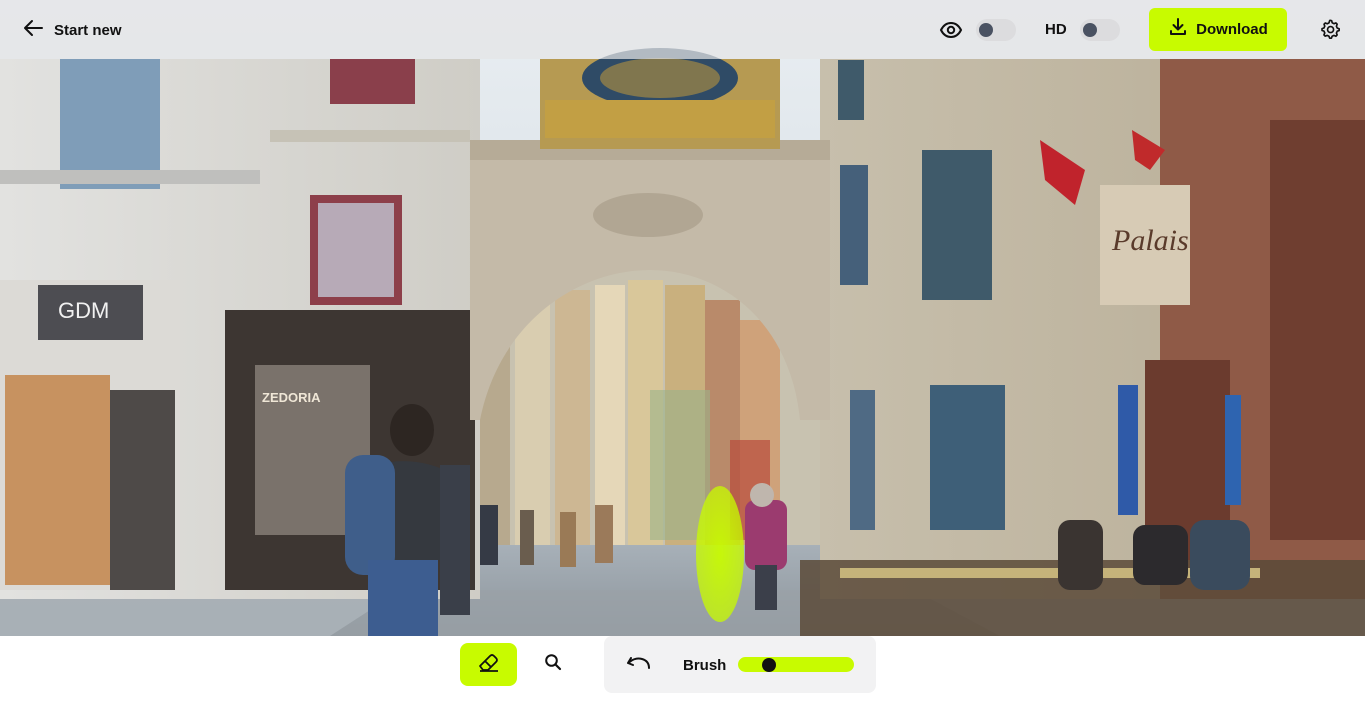 The height and width of the screenshot is (704, 1365). I want to click on download-button: Download, so click(1218, 29).